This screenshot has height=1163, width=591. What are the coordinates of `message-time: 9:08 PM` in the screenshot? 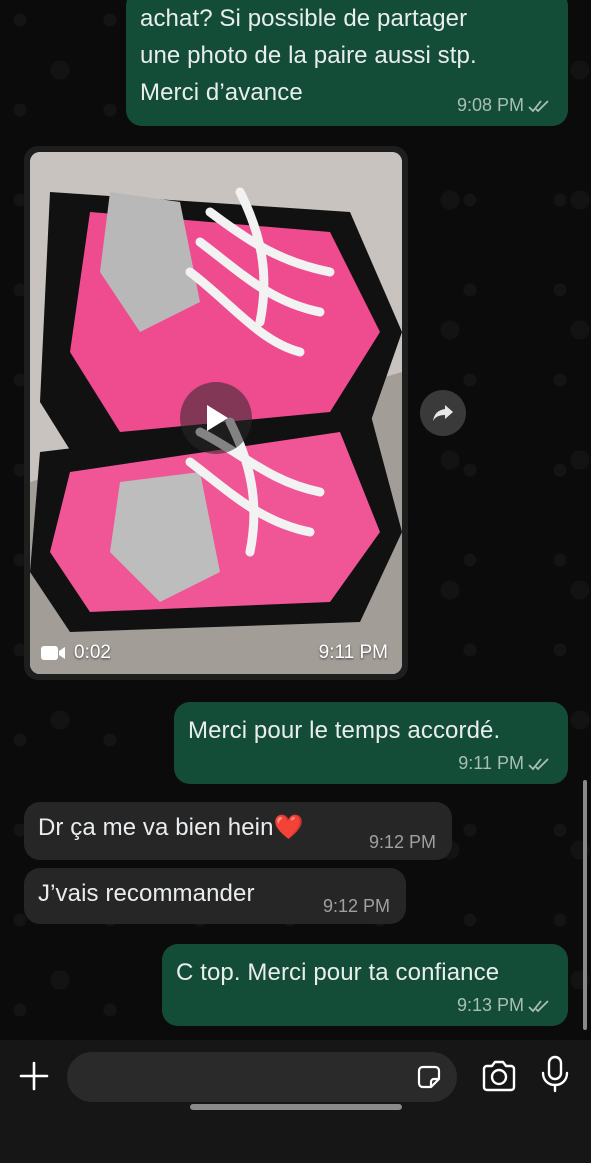 It's located at (490, 105).